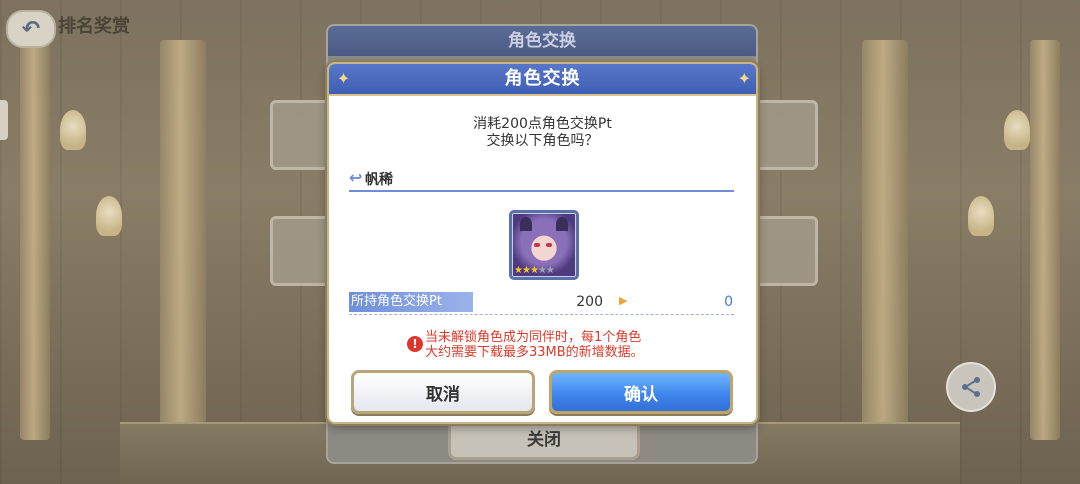 The image size is (1080, 484). Describe the element at coordinates (542, 41) in the screenshot. I see `underlying-panel-title: 角色交换` at that location.